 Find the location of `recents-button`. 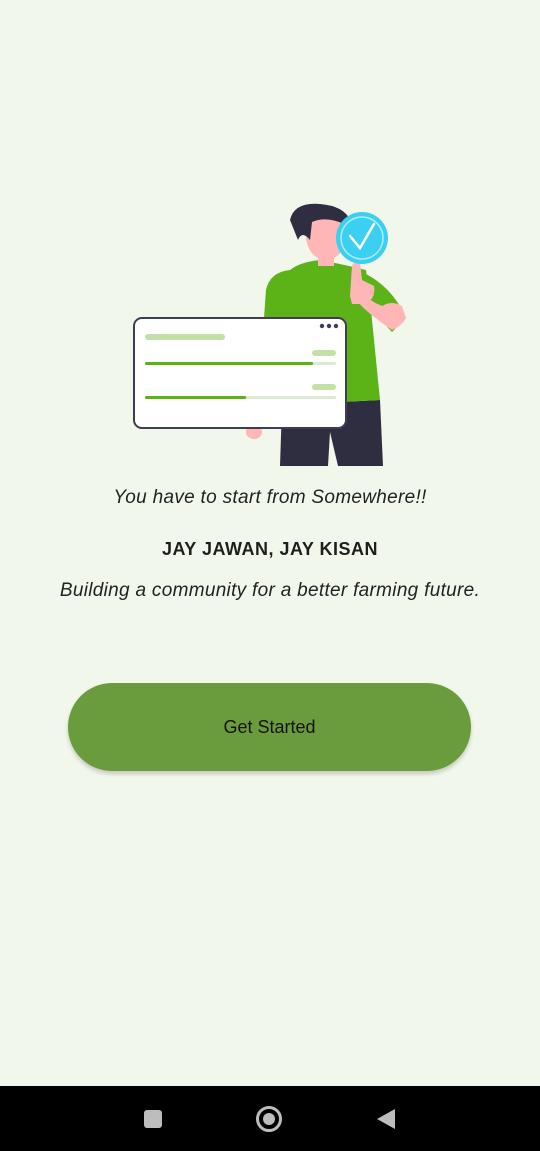

recents-button is located at coordinates (153, 1118).